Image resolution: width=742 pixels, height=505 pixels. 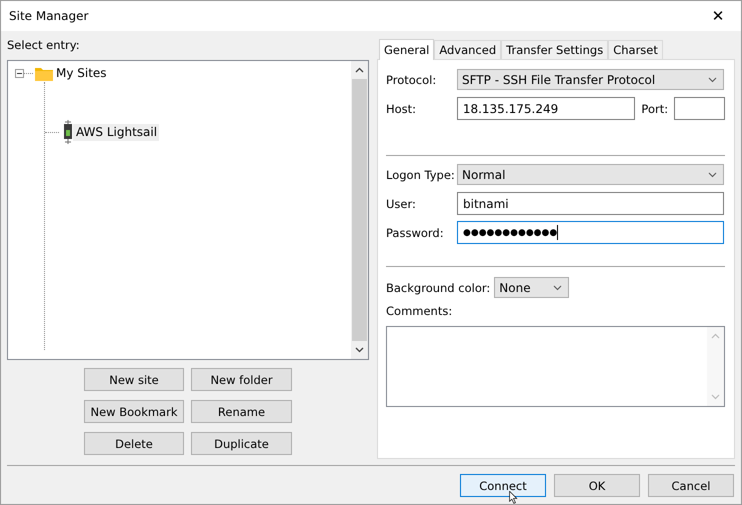 What do you see at coordinates (401, 203) in the screenshot?
I see `user-label: User:` at bounding box center [401, 203].